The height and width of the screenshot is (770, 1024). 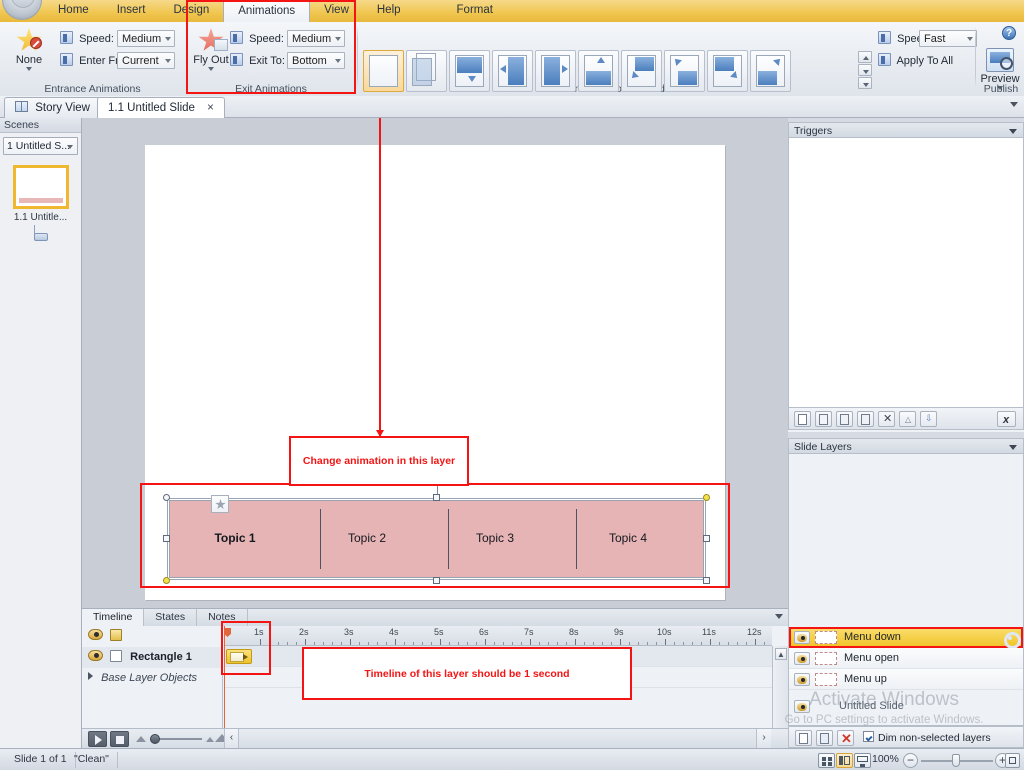 What do you see at coordinates (119, 739) in the screenshot?
I see `timeline-stop-button` at bounding box center [119, 739].